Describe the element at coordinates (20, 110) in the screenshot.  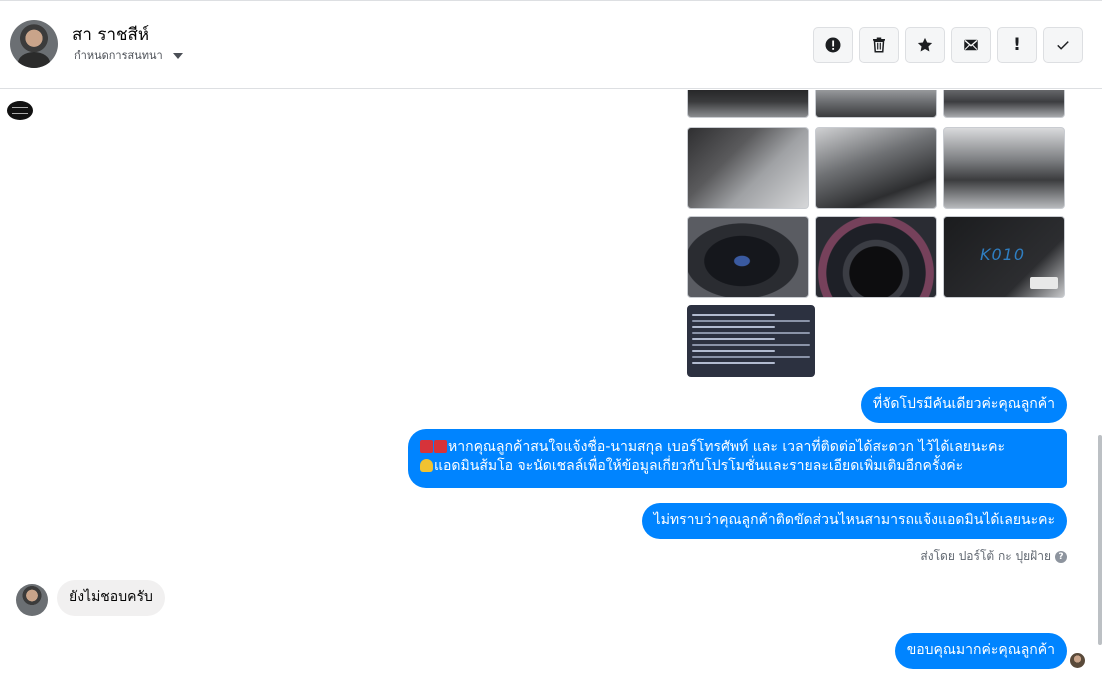
I see `page-avatar` at that location.